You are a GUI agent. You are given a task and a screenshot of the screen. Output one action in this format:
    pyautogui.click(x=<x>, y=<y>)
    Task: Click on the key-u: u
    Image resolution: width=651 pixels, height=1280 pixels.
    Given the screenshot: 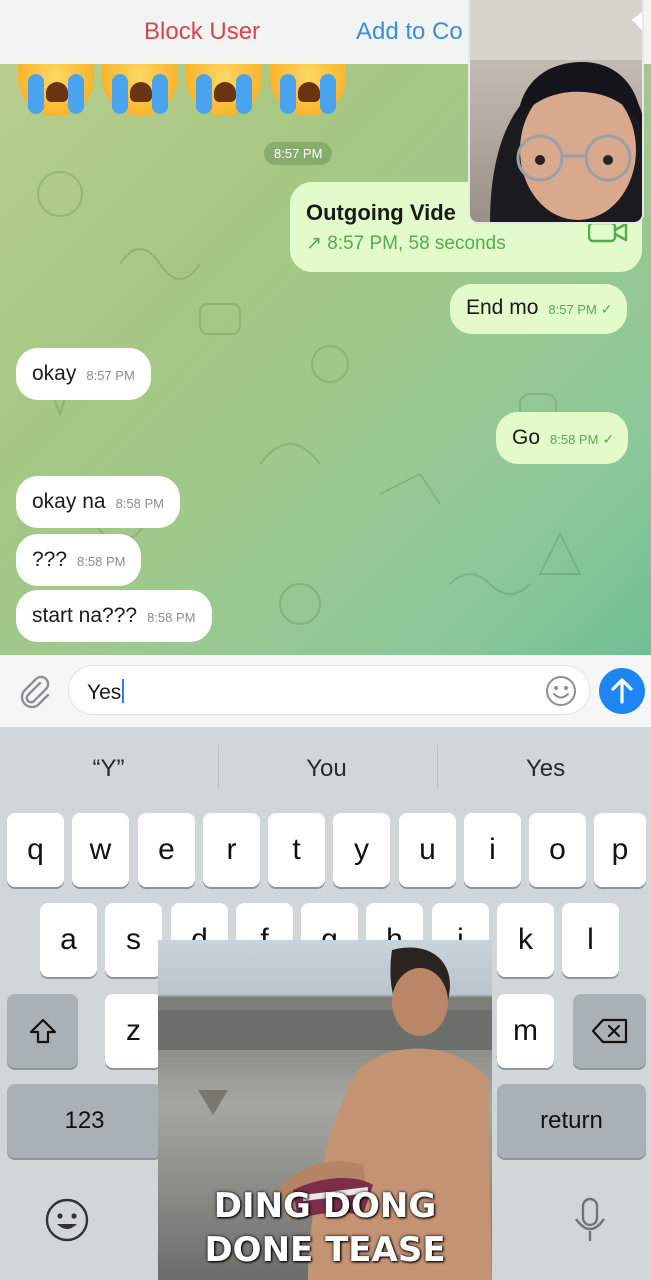 What is the action you would take?
    pyautogui.click(x=427, y=850)
    